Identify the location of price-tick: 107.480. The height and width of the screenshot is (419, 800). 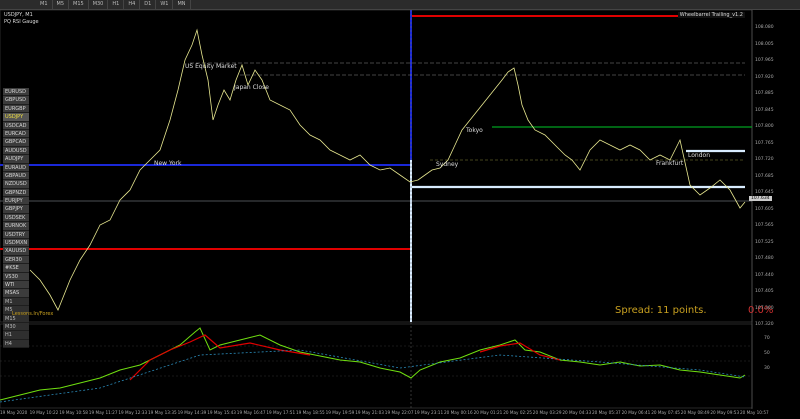
(764, 258).